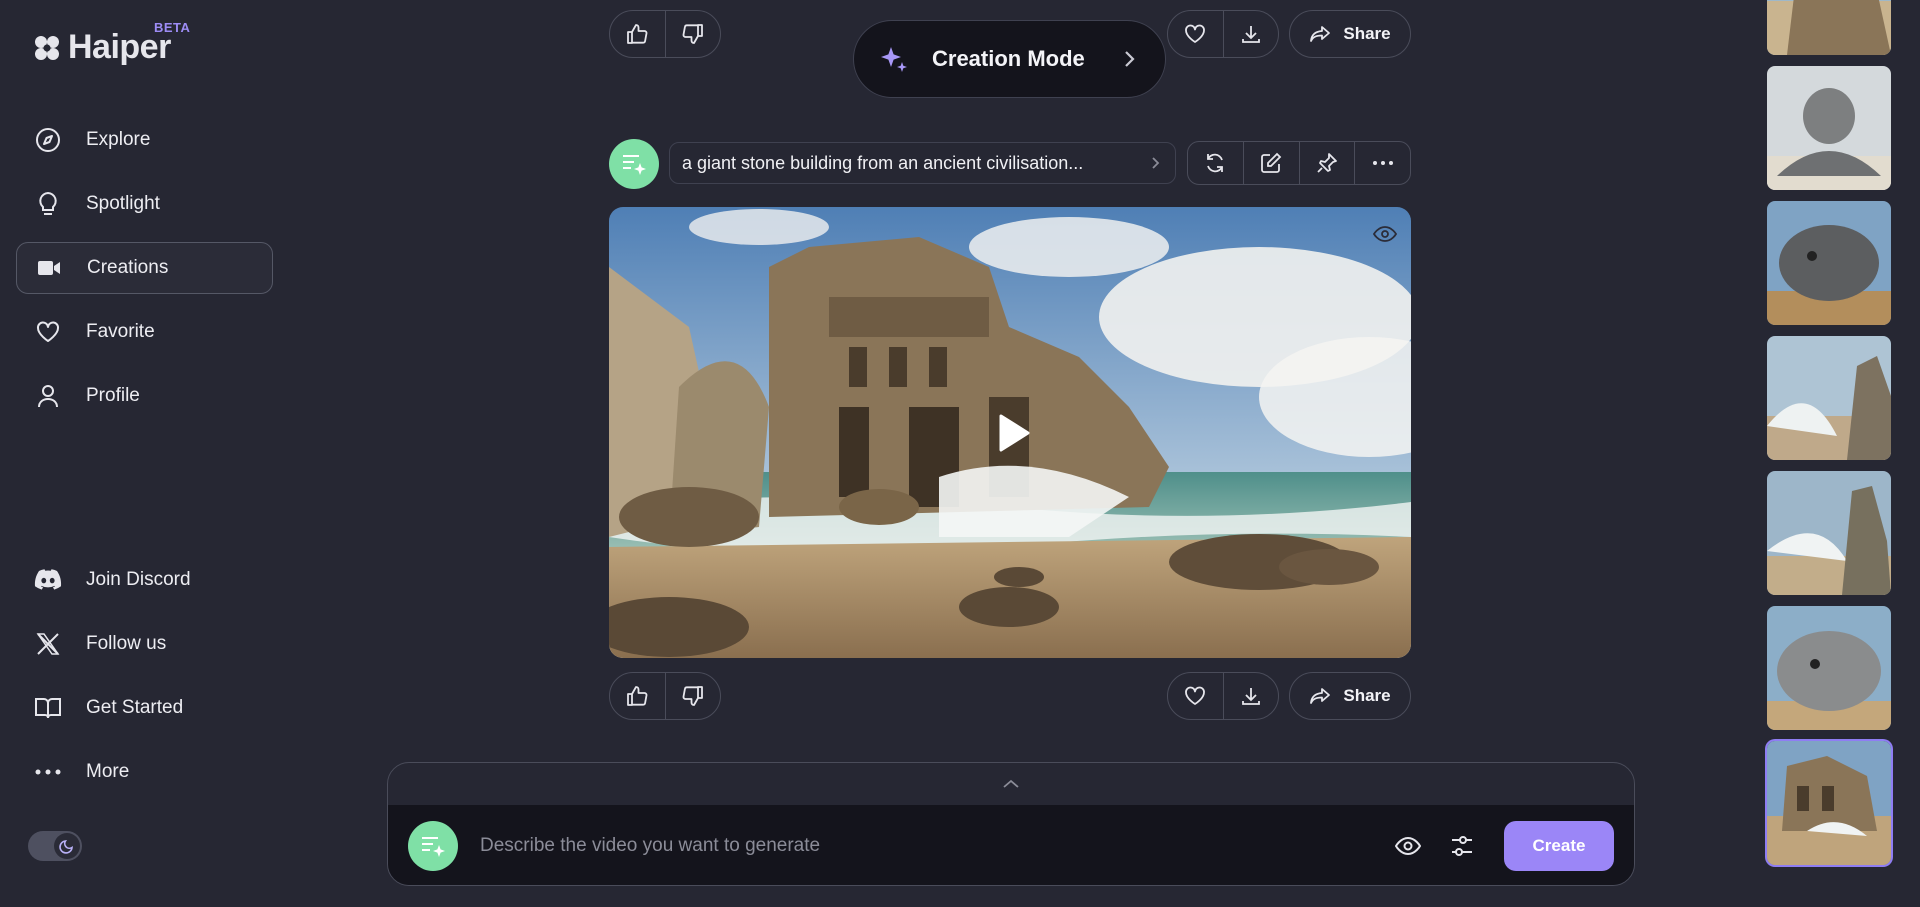  What do you see at coordinates (1270, 163) in the screenshot?
I see `edit-button` at bounding box center [1270, 163].